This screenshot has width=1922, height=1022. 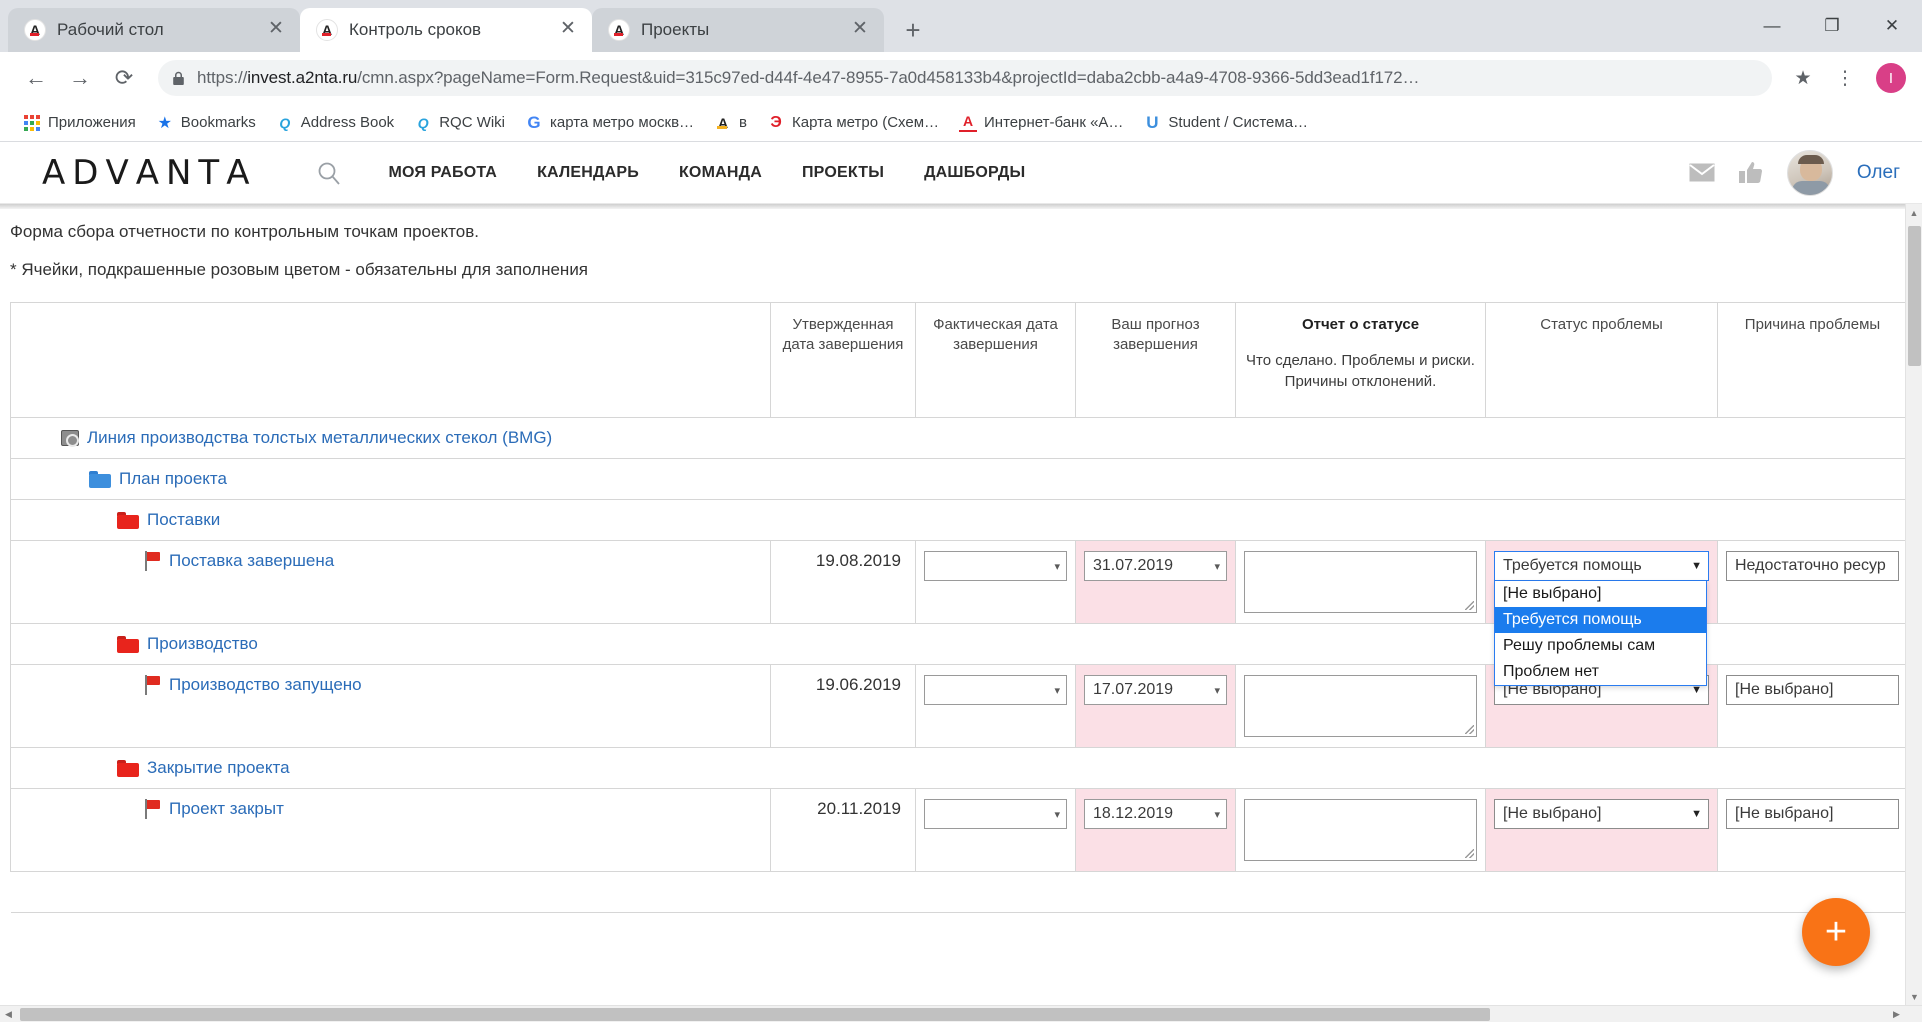 What do you see at coordinates (1832, 26) in the screenshot?
I see `maximize-button: ❐` at bounding box center [1832, 26].